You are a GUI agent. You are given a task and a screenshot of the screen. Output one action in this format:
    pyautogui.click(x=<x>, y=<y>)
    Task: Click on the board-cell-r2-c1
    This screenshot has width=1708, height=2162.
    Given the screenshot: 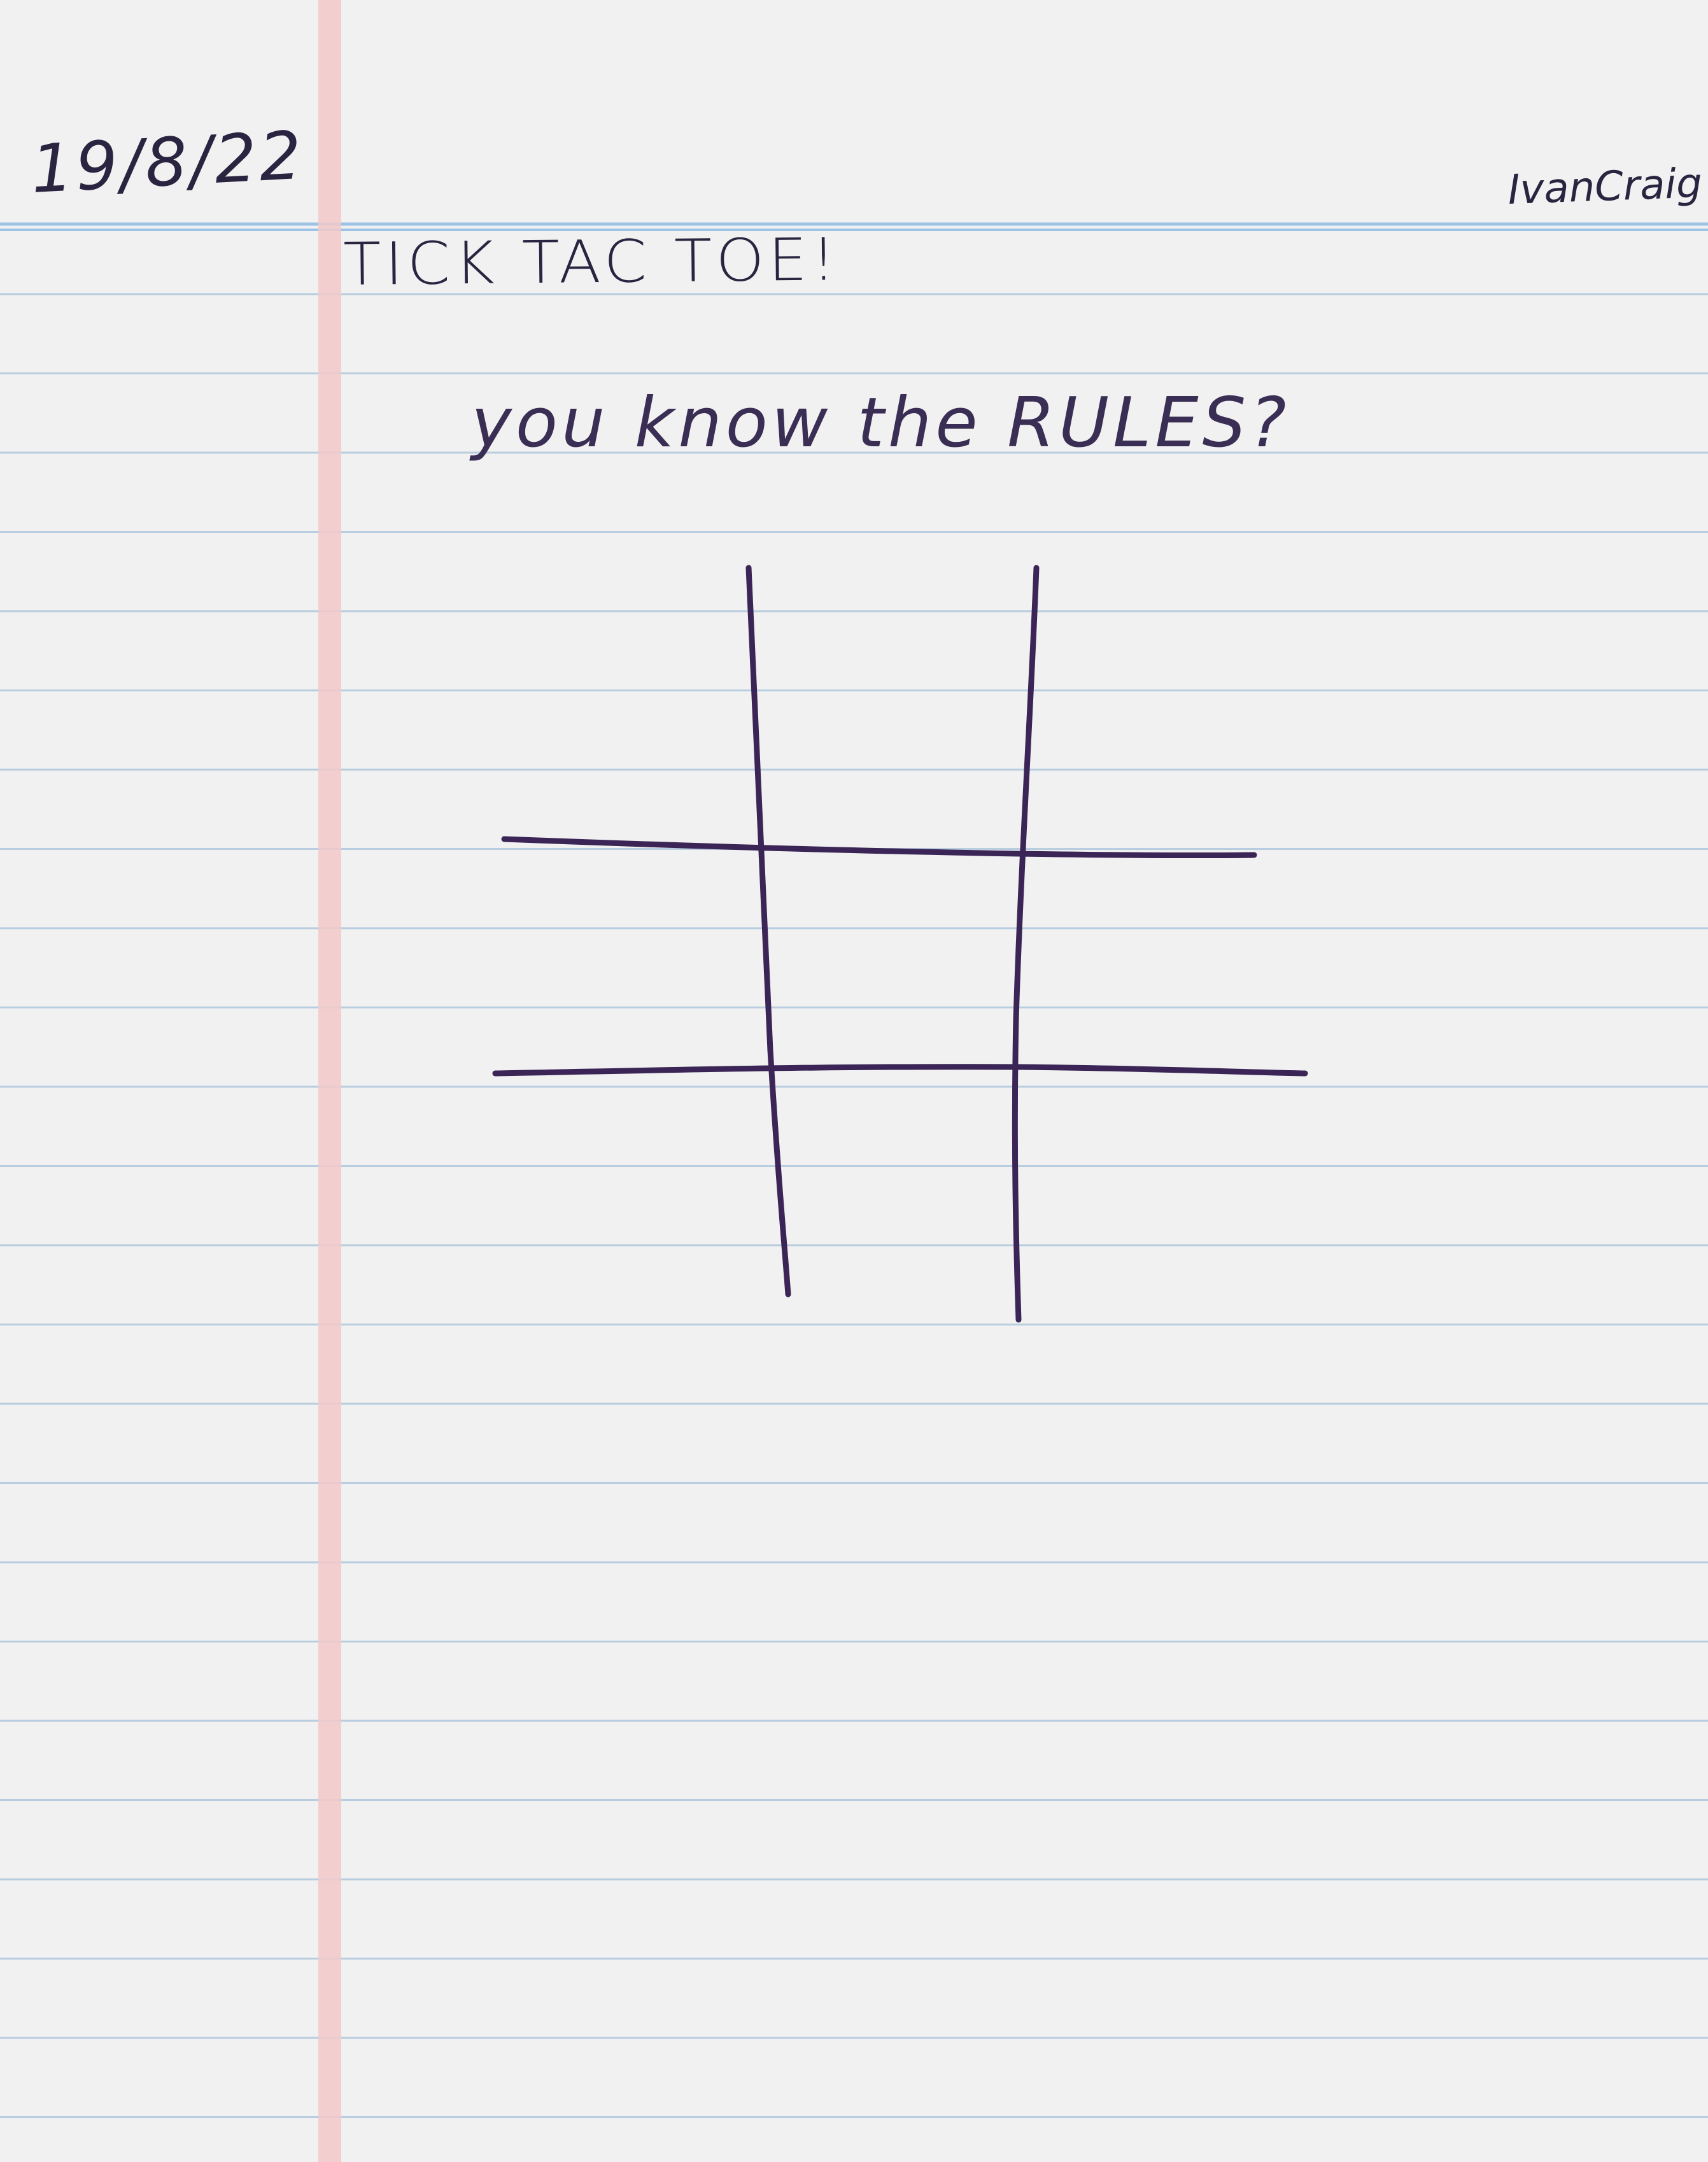 What is the action you would take?
    pyautogui.click(x=636, y=958)
    